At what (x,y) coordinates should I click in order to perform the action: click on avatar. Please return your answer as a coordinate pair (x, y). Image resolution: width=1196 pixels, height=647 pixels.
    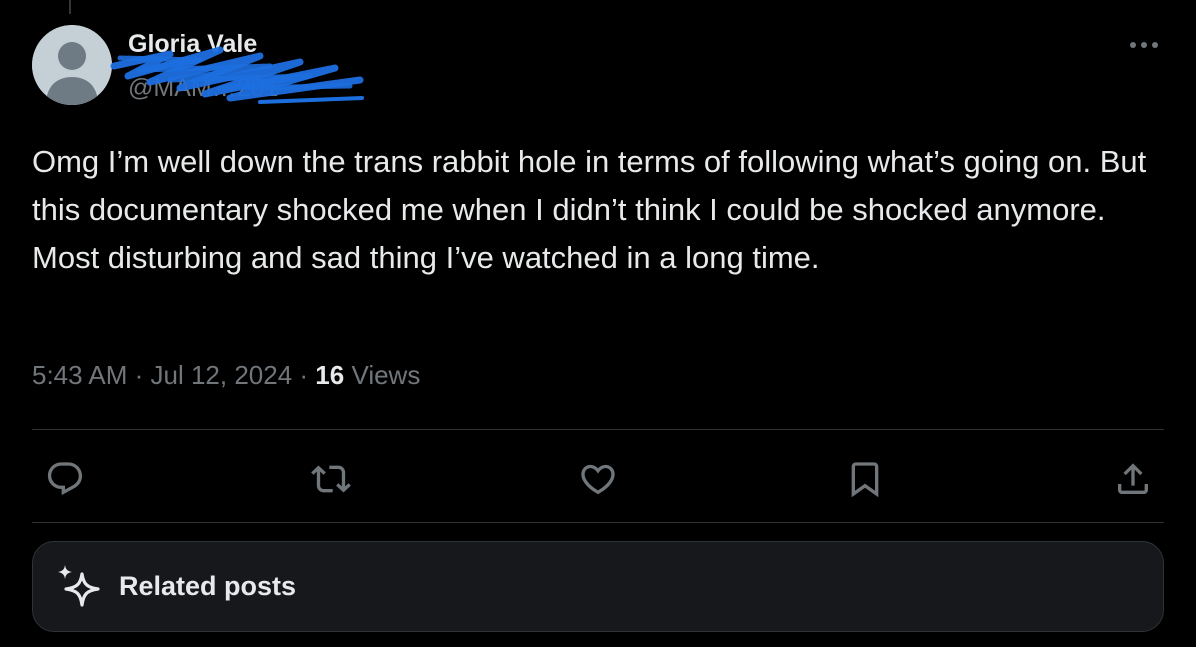
    Looking at the image, I should click on (72, 65).